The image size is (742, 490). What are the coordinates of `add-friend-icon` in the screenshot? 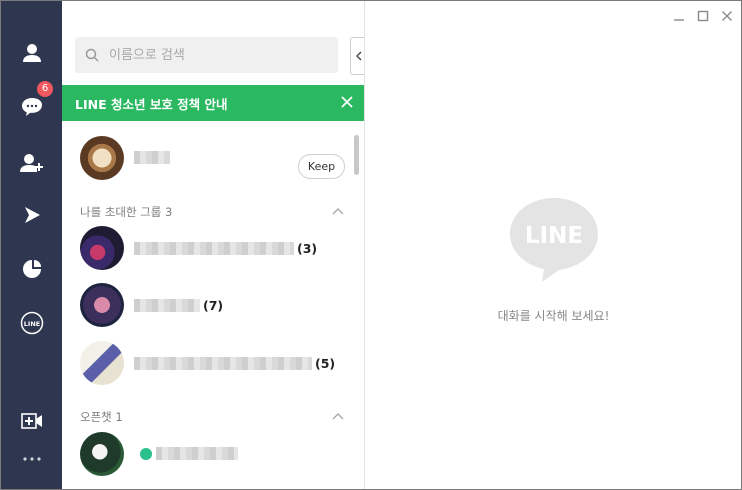 It's located at (31, 163).